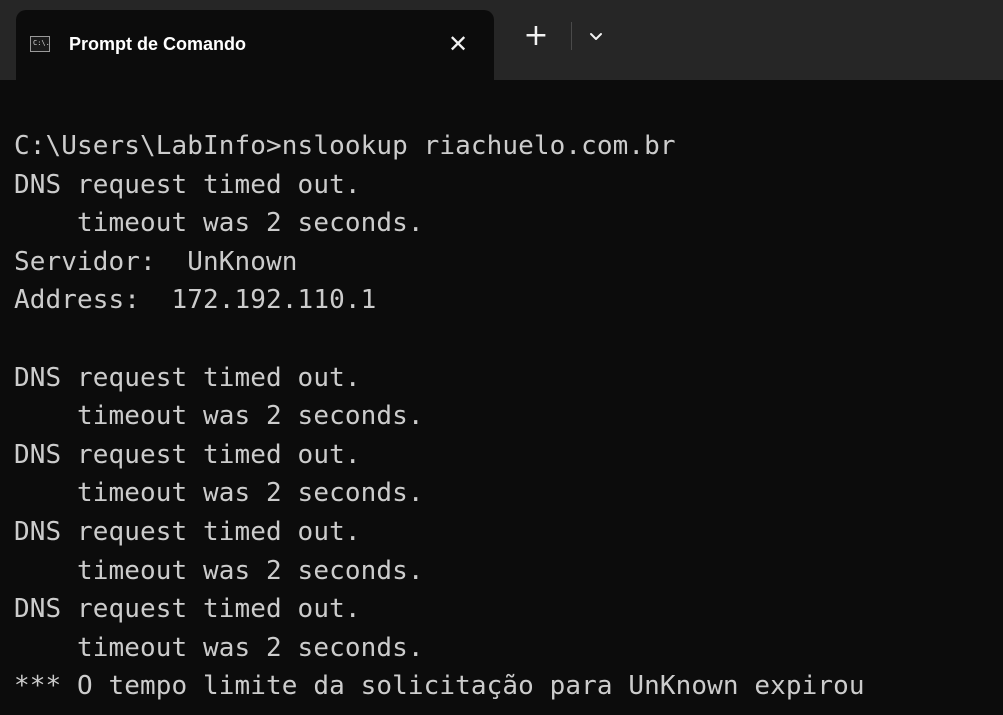 Image resolution: width=1003 pixels, height=715 pixels. Describe the element at coordinates (156, 261) in the screenshot. I see `console-line: Servidor: UnKnown` at that location.